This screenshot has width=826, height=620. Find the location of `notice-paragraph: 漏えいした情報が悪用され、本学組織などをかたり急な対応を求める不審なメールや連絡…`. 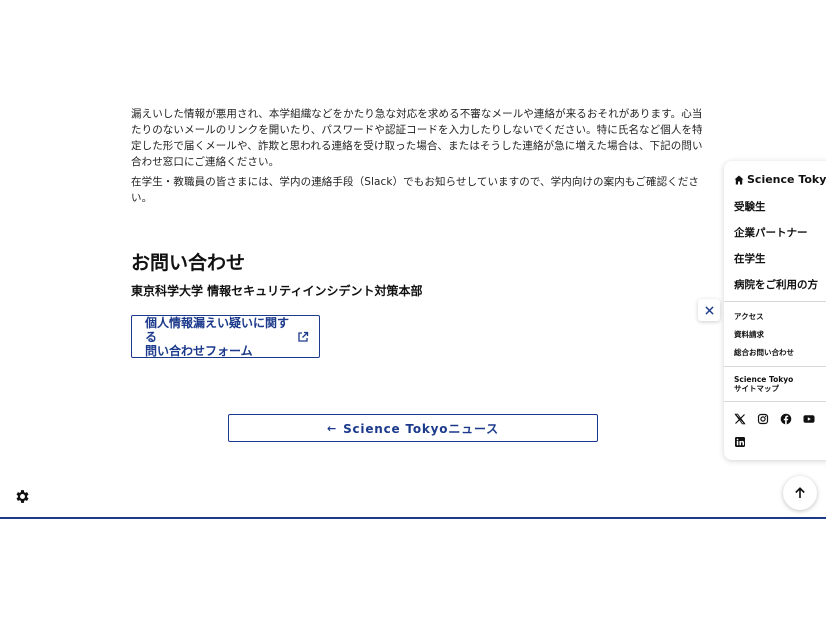

notice-paragraph: 漏えいした情報が悪用され、本学組織などをかたり急な対応を求める不審なメールや連絡… is located at coordinates (417, 138).